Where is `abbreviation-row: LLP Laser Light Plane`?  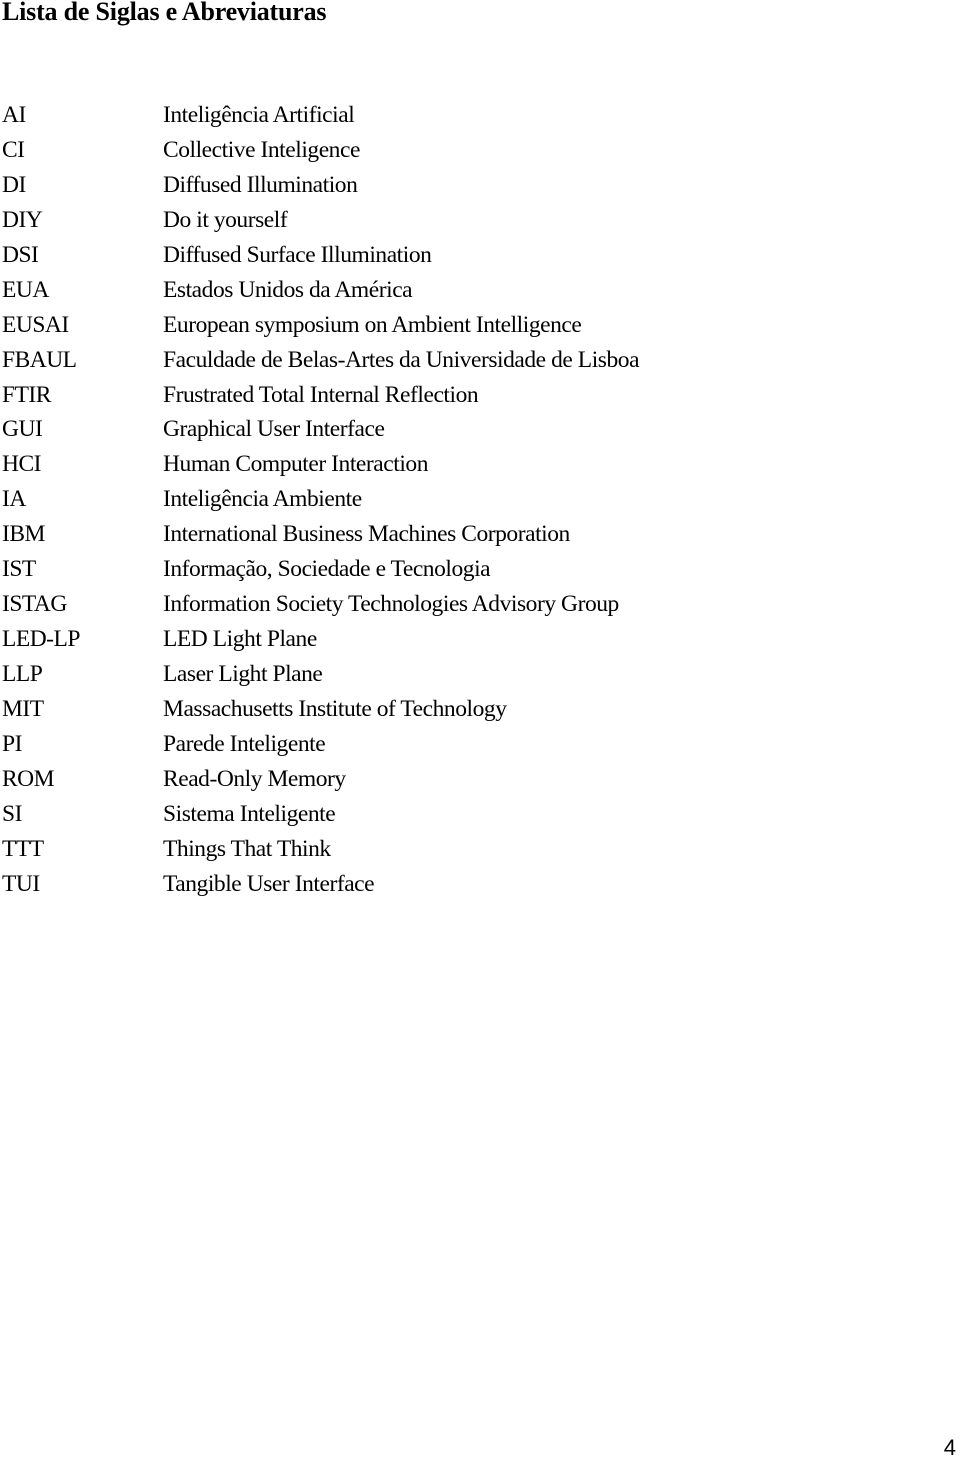
abbreviation-row: LLP Laser Light Plane is located at coordinates (480, 676).